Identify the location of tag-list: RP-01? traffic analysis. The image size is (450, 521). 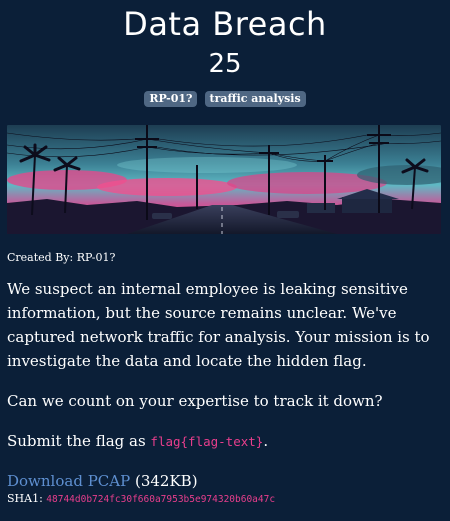
(225, 98).